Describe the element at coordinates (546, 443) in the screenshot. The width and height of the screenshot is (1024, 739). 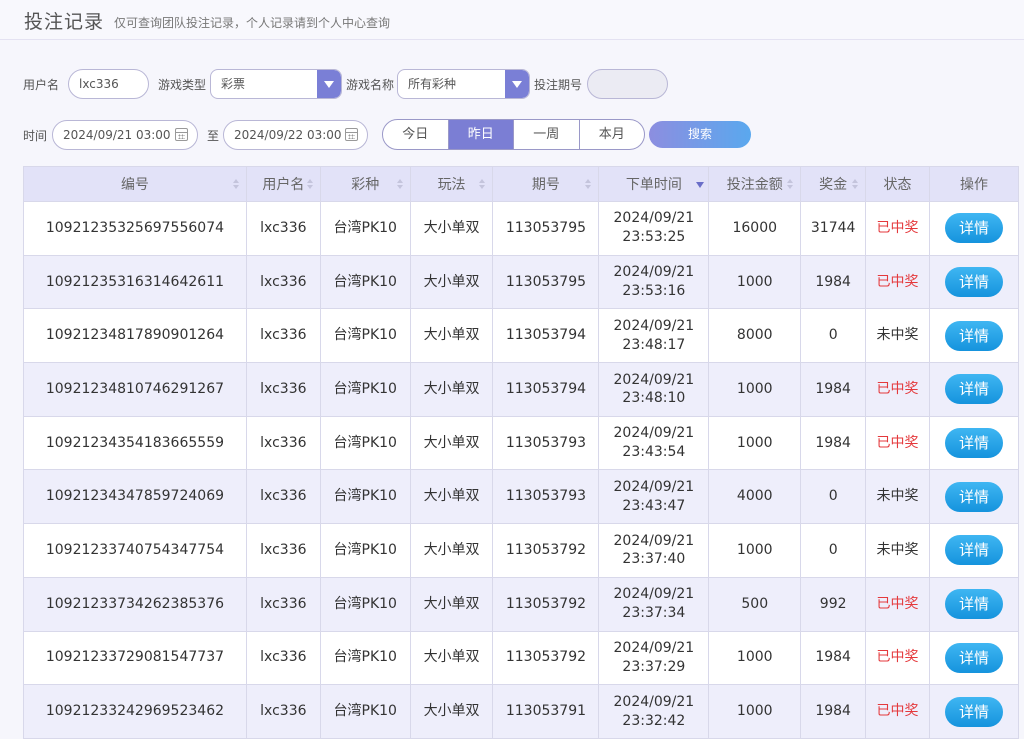
I see `cell-issue: 113053793` at that location.